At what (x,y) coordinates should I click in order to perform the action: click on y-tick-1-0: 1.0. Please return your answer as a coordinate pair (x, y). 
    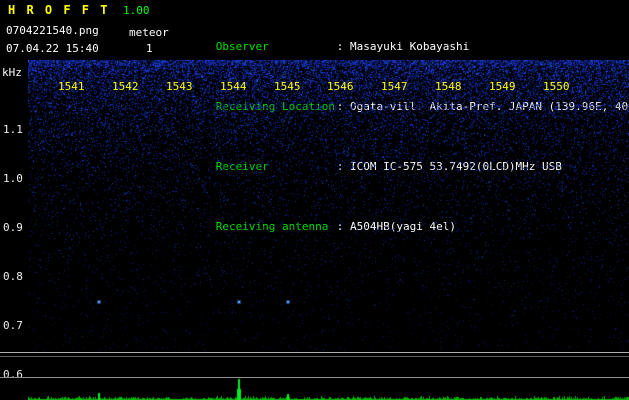
    Looking at the image, I should click on (13, 178).